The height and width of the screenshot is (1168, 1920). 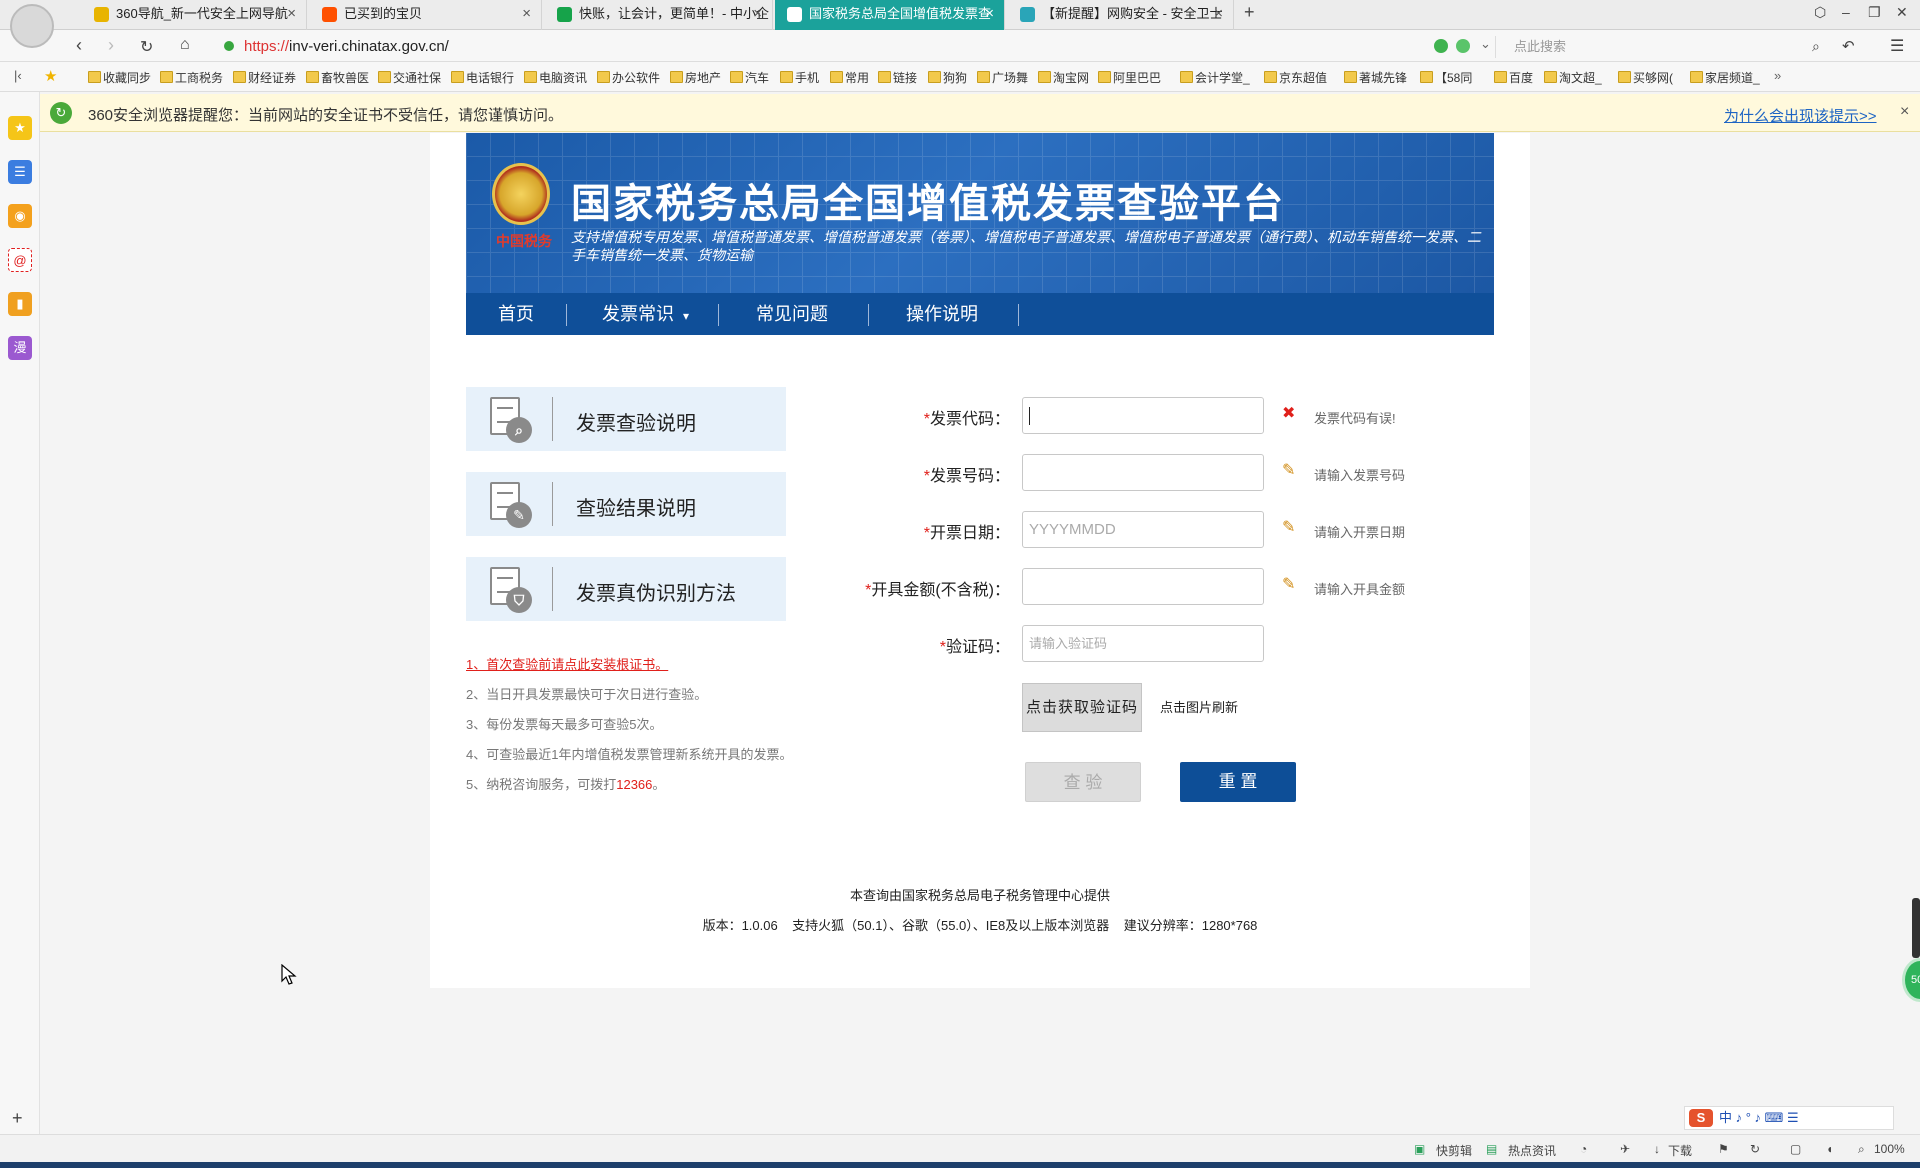 What do you see at coordinates (628, 77) in the screenshot?
I see `bookmark-item: 办公软件` at bounding box center [628, 77].